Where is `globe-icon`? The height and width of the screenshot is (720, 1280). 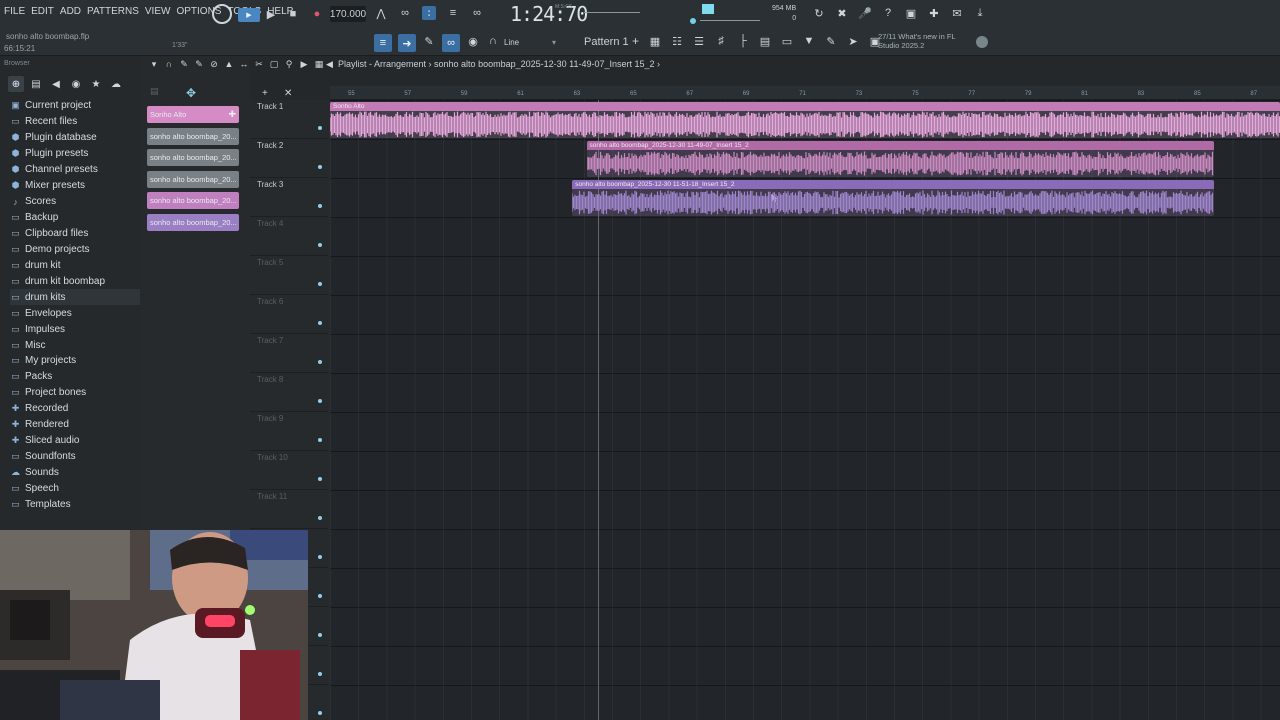
globe-icon is located at coordinates (982, 42).